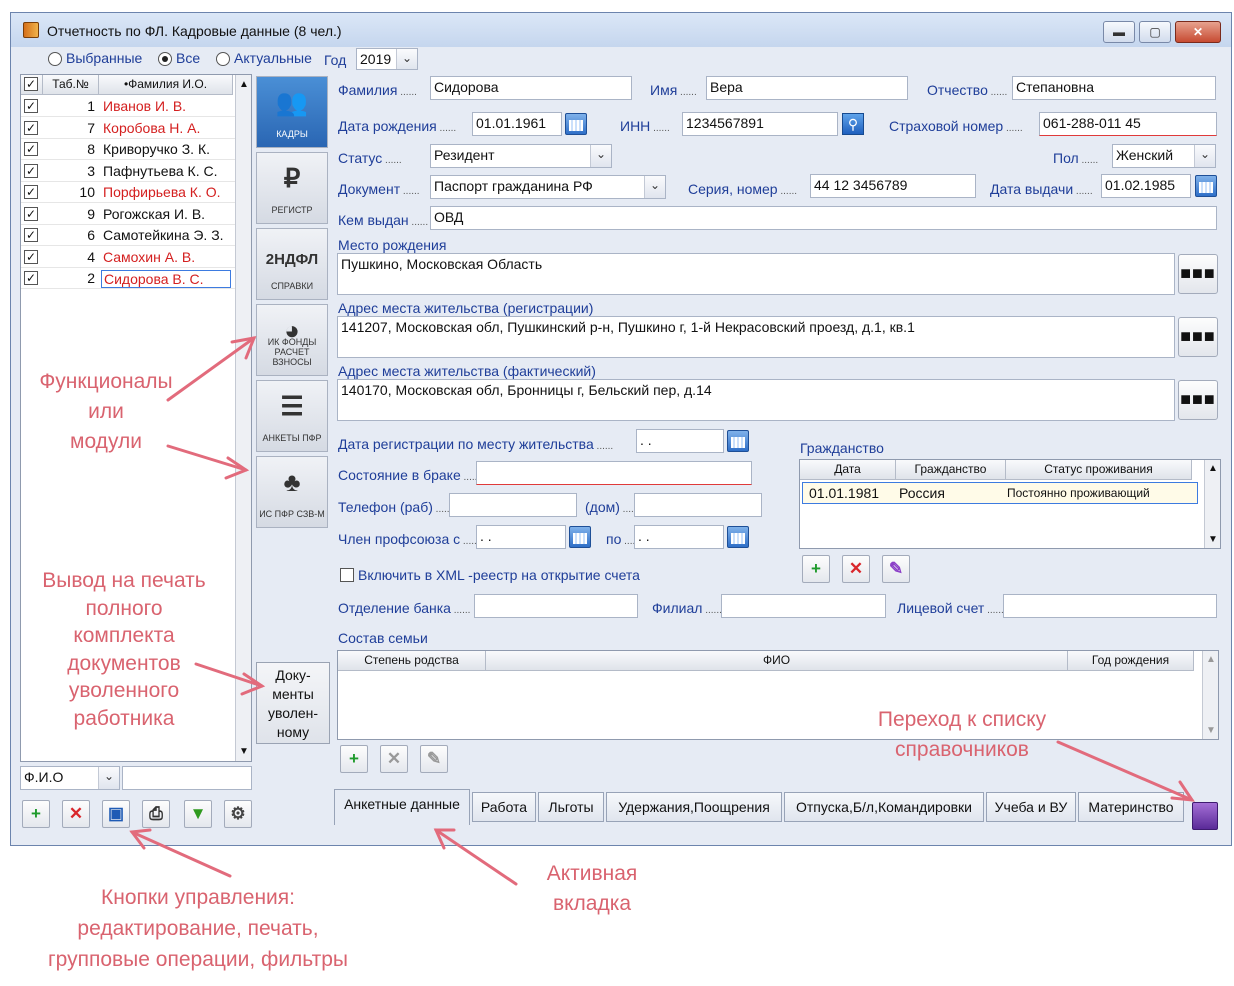 This screenshot has width=1234, height=986. I want to click on annotation-refs: Переход к списку справочников, so click(962, 734).